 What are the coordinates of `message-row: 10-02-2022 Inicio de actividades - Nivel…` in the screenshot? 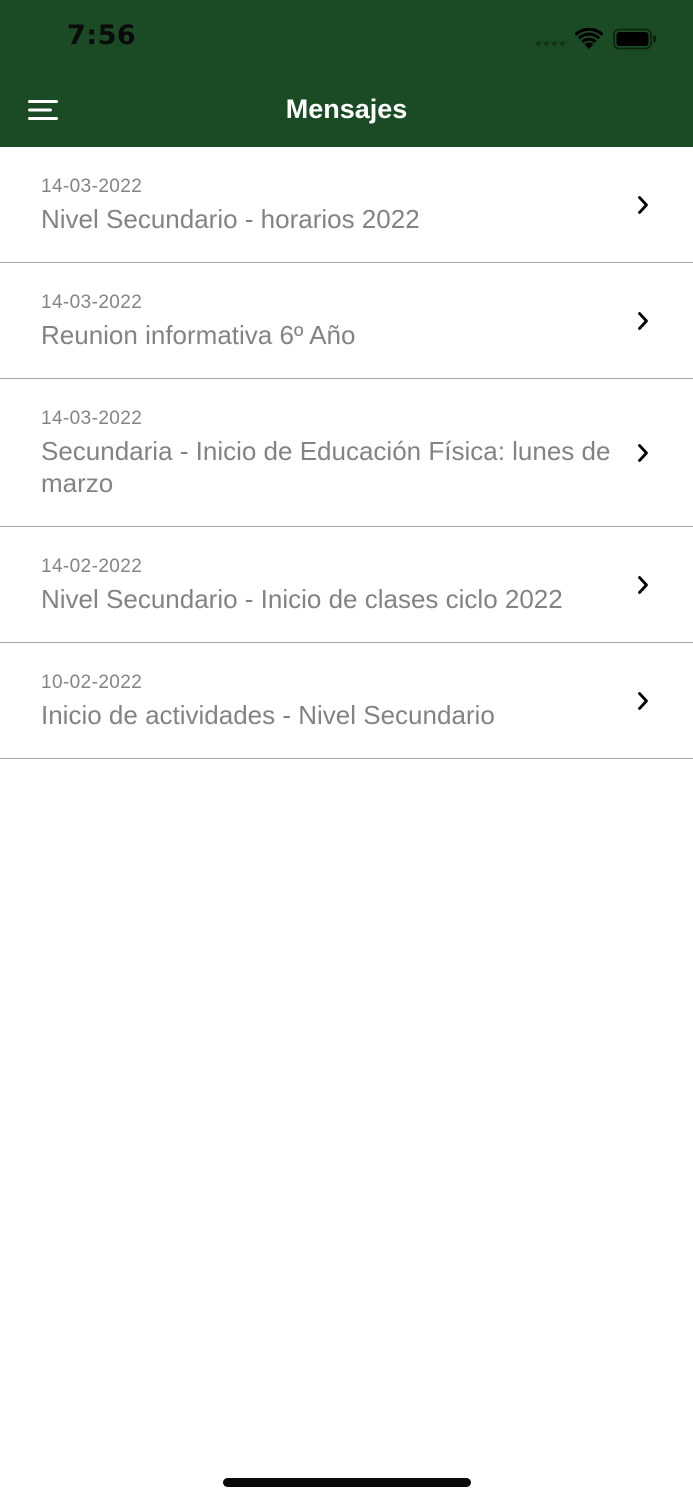 It's located at (346, 701).